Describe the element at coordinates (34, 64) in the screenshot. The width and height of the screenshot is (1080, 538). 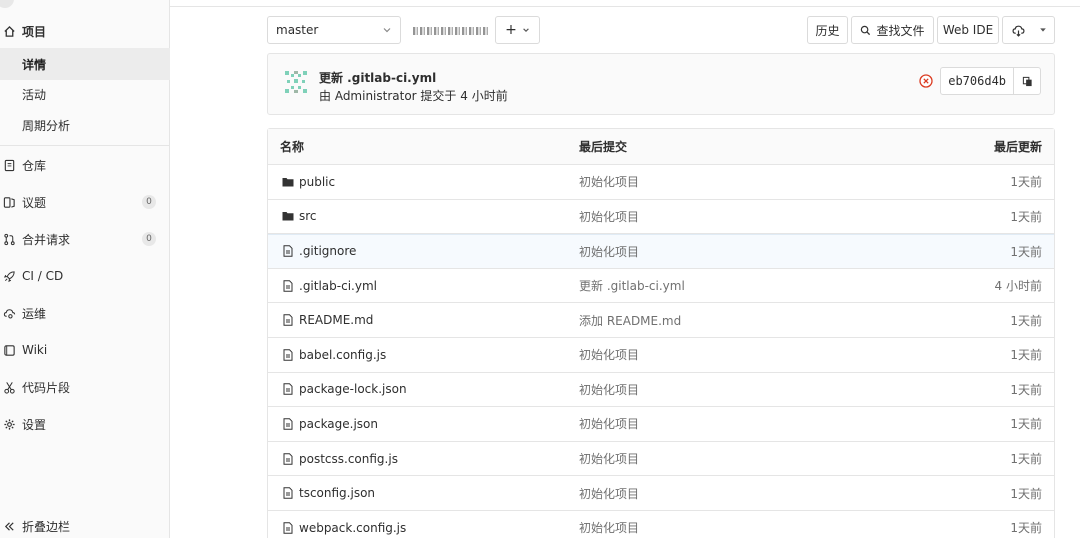
I see `sidebar-subitem-label: 详情` at that location.